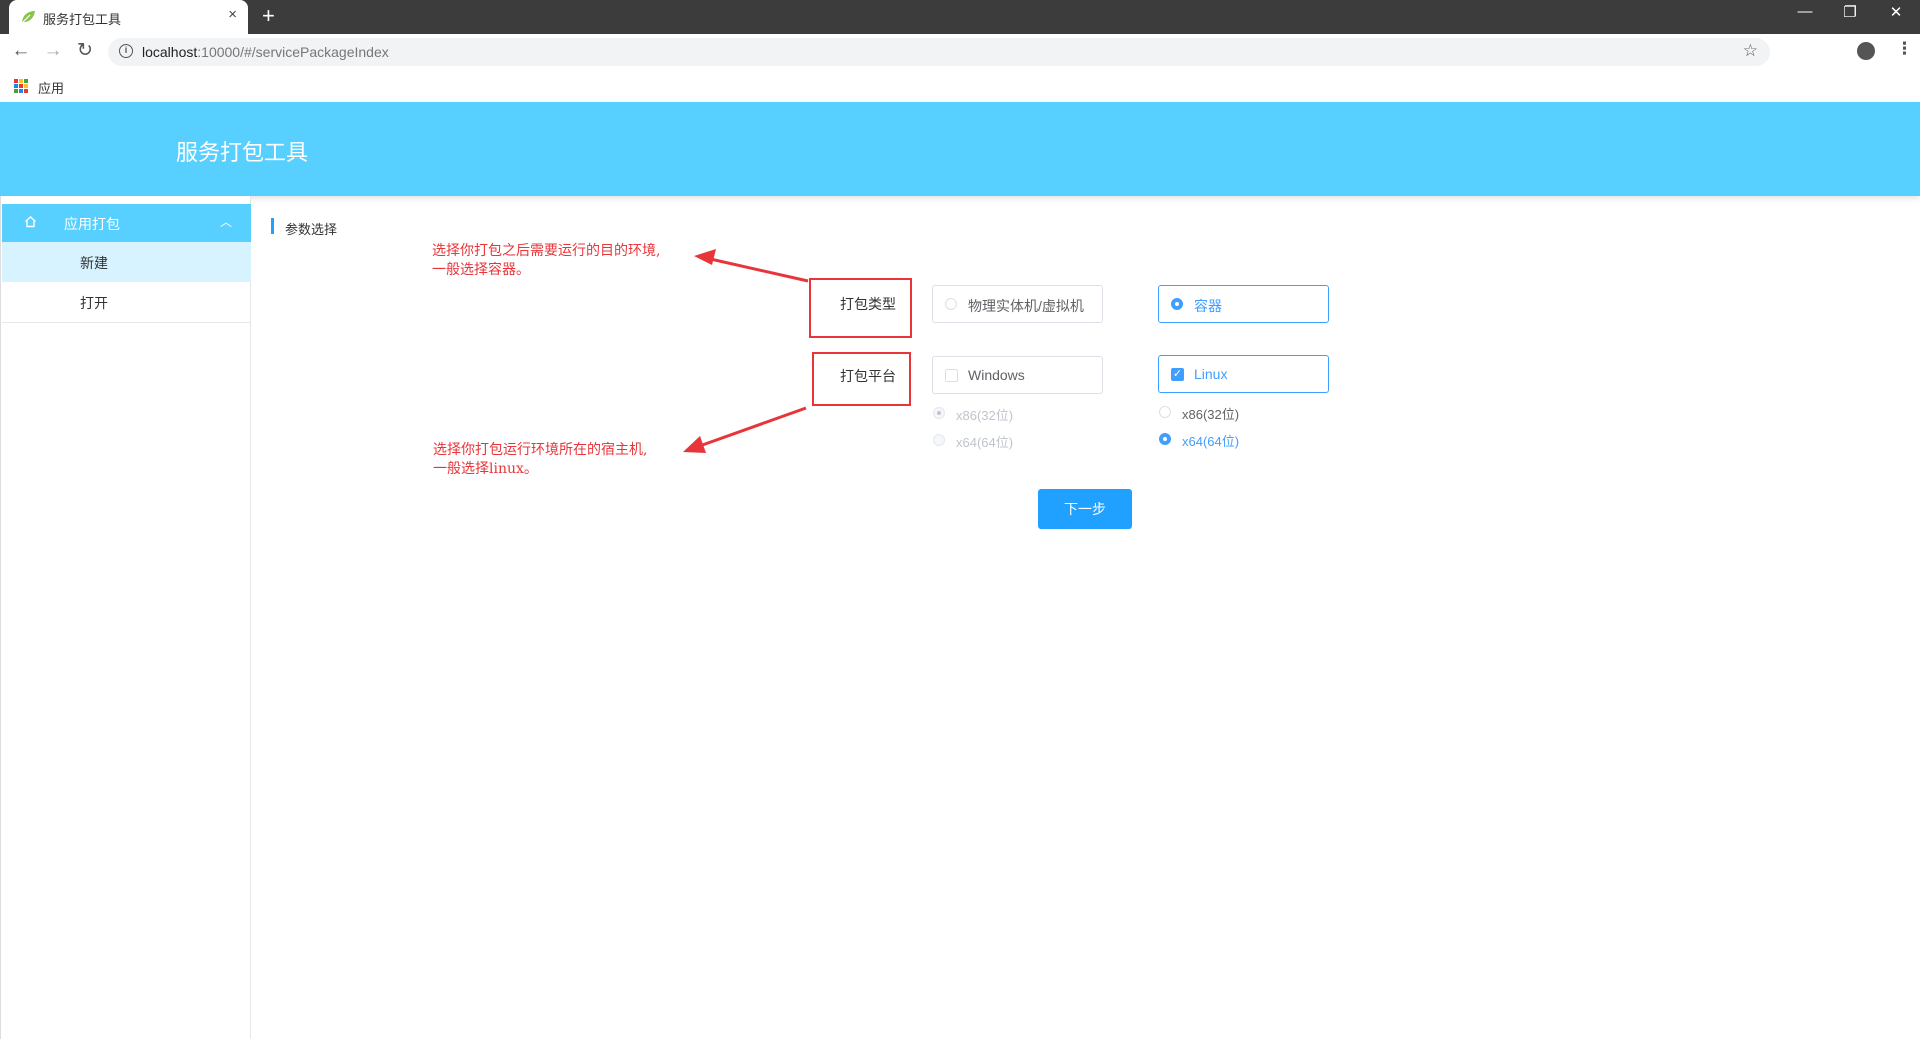  I want to click on arrow-to-platform-note, so click(745, 429).